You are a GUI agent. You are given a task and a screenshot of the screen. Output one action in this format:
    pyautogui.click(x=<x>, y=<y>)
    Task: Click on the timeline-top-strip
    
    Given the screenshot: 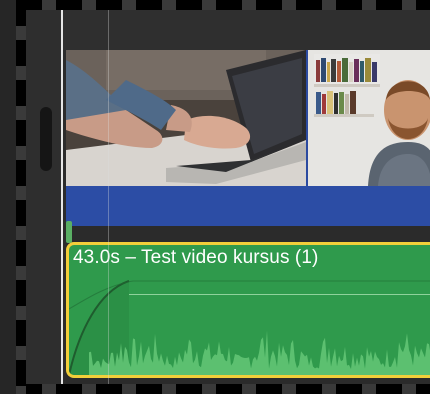 What is the action you would take?
    pyautogui.click(x=246, y=30)
    